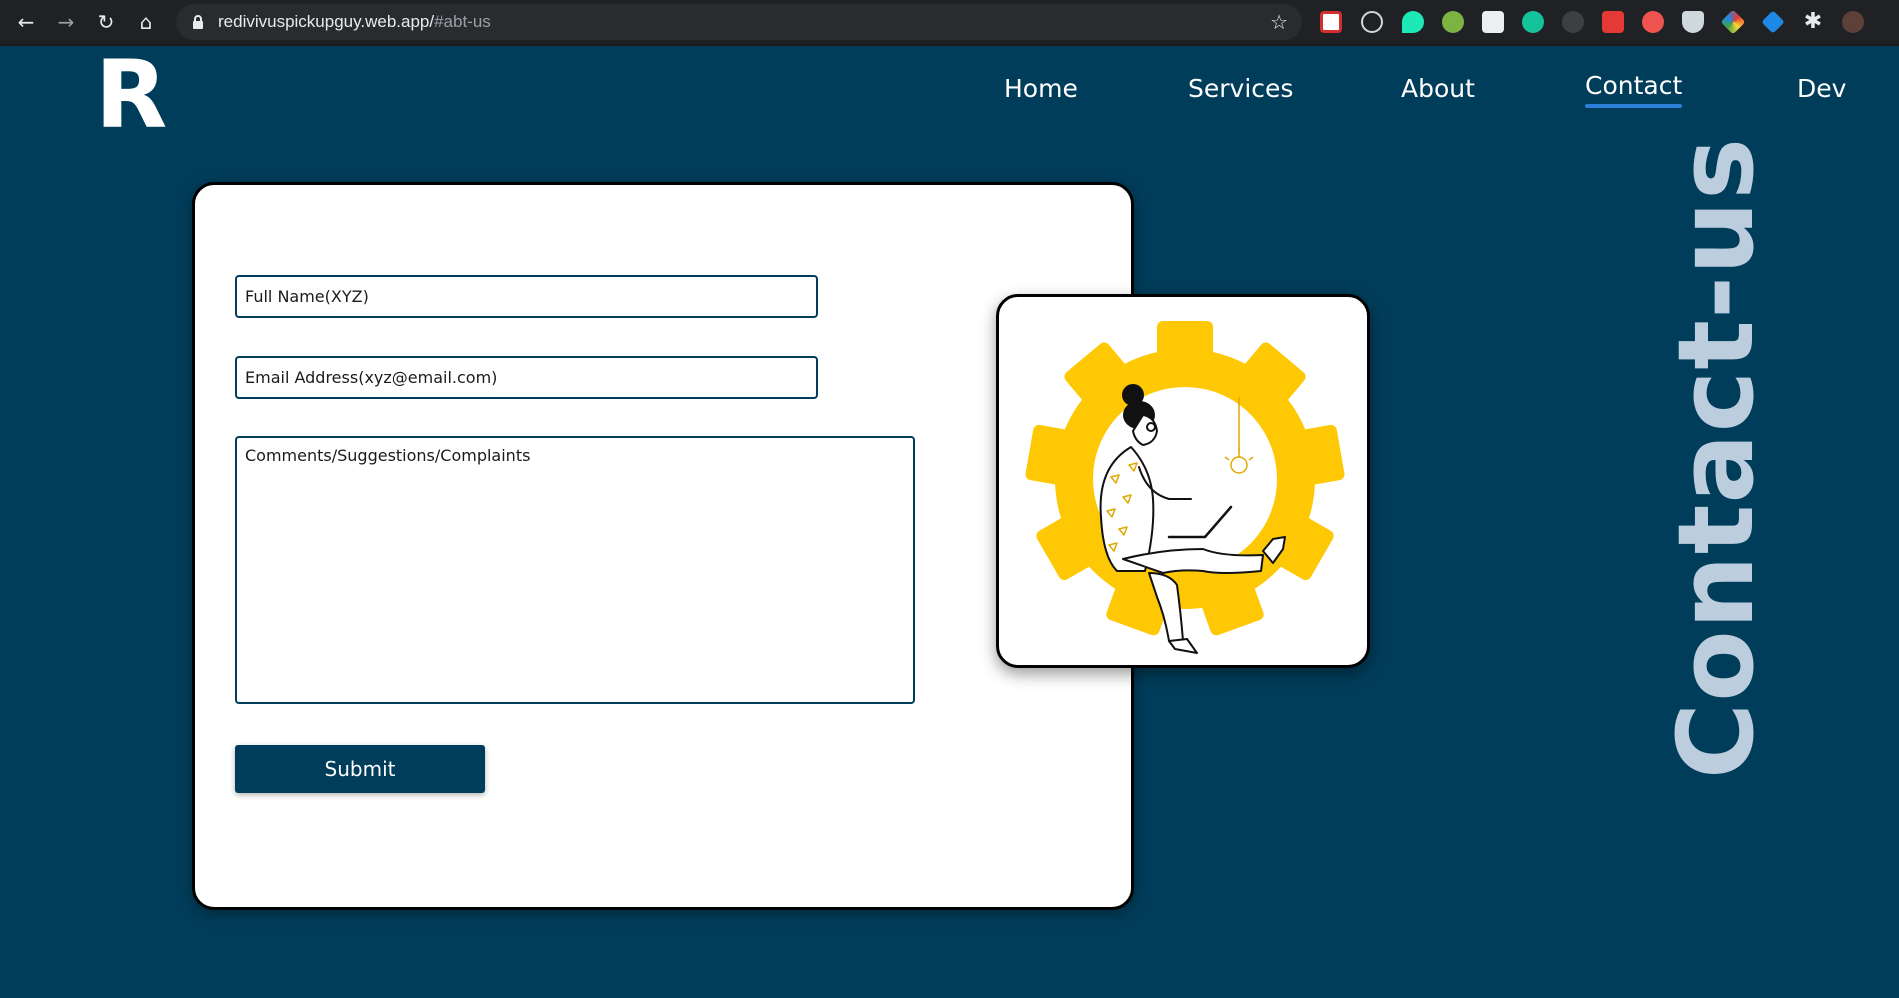 The height and width of the screenshot is (998, 1899). I want to click on nav-home: Home, so click(1041, 88).